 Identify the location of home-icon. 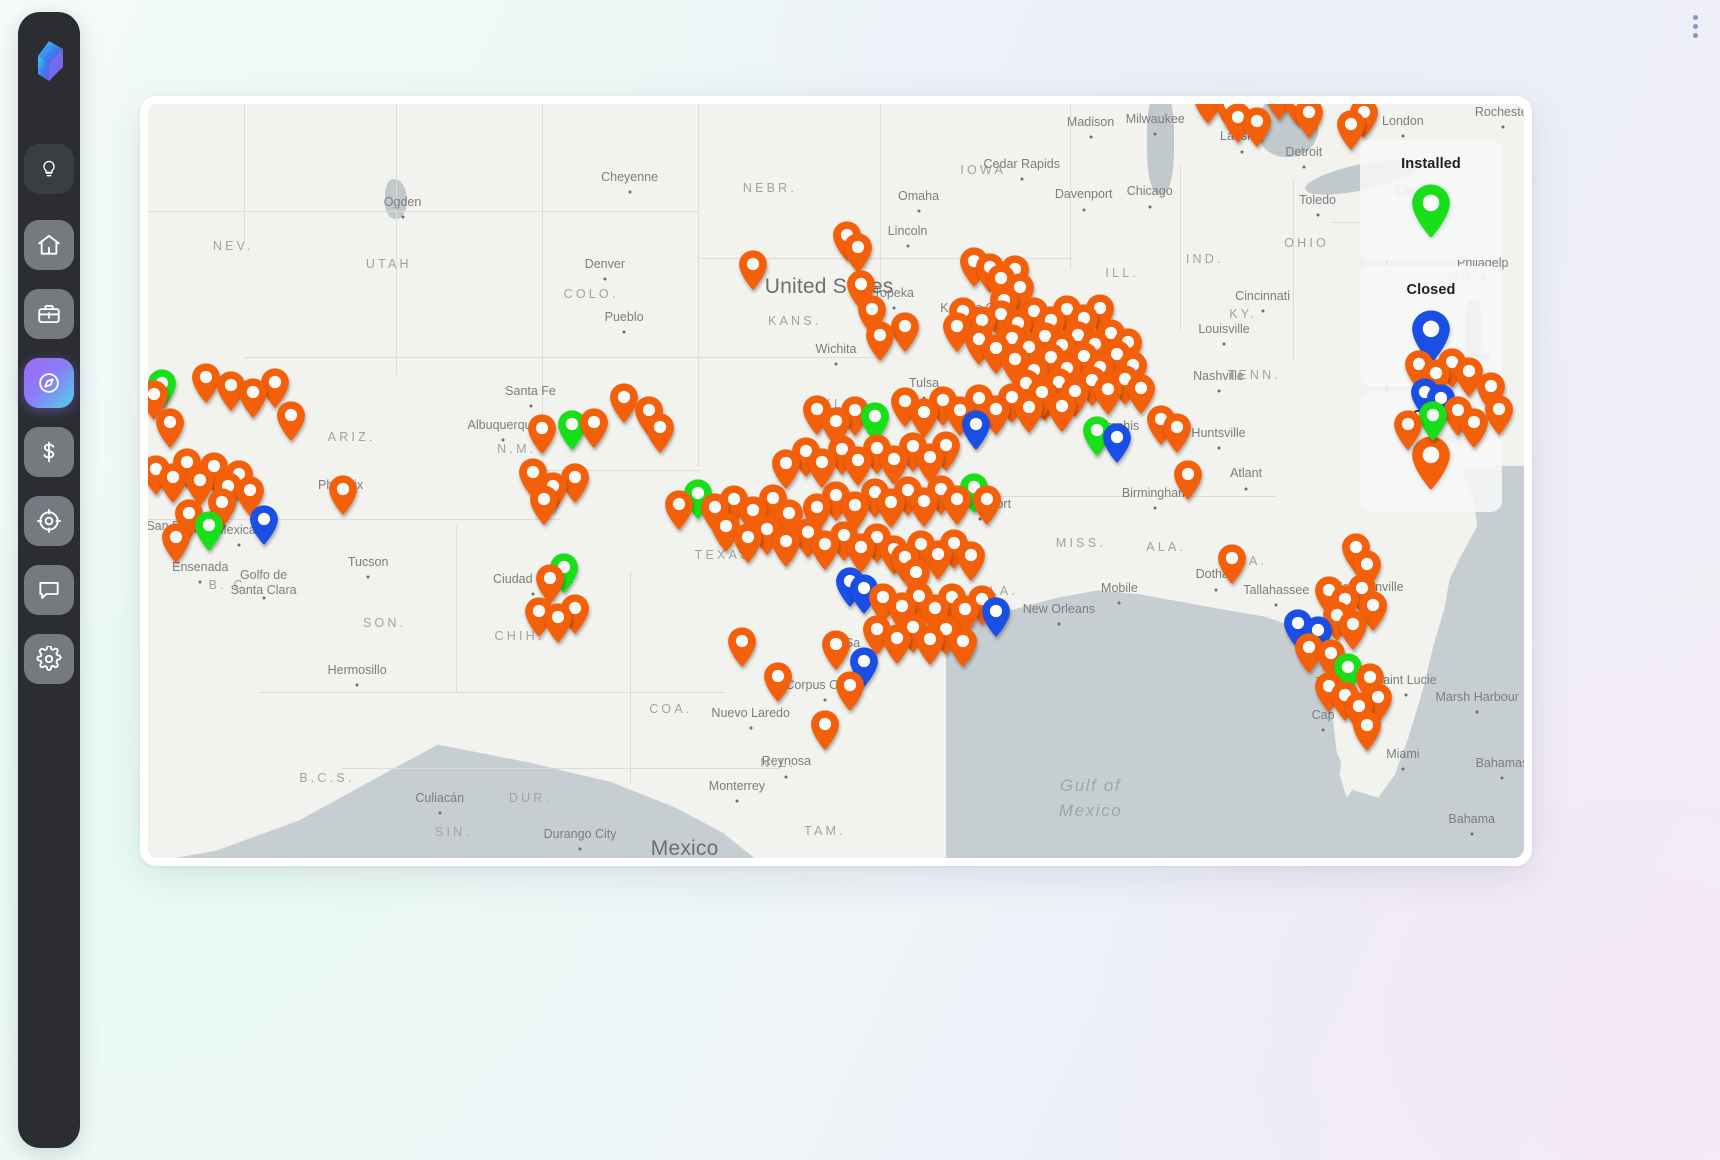
(49, 245).